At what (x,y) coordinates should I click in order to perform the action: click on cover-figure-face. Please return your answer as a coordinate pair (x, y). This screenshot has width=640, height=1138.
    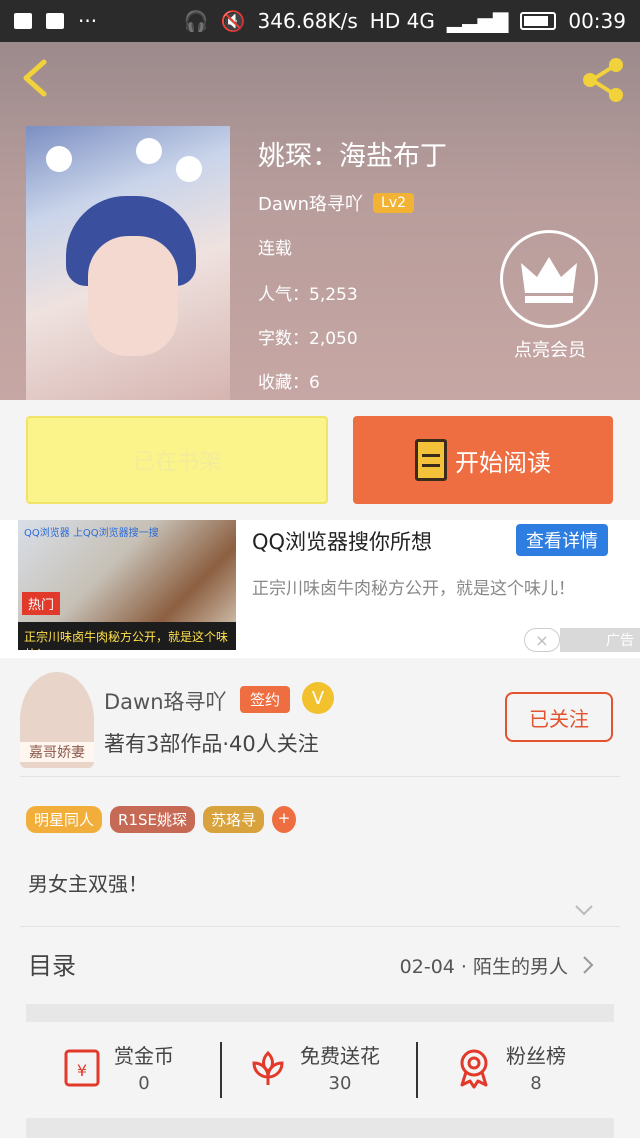
    Looking at the image, I should click on (133, 296).